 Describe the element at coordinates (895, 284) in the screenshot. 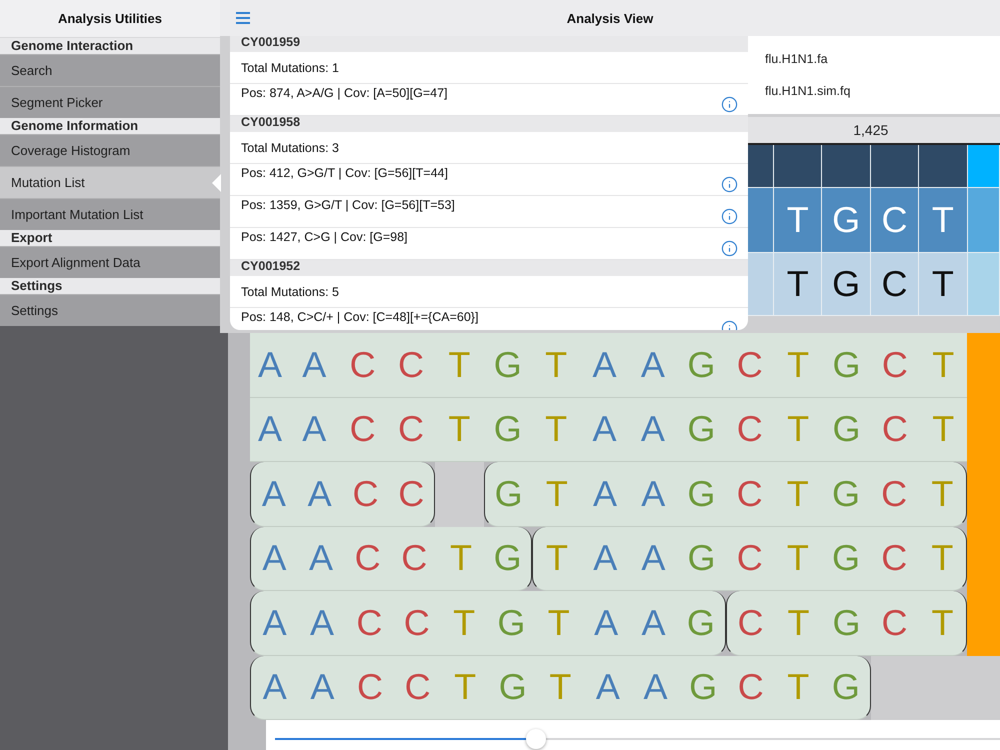

I see `reference-cell: C` at that location.